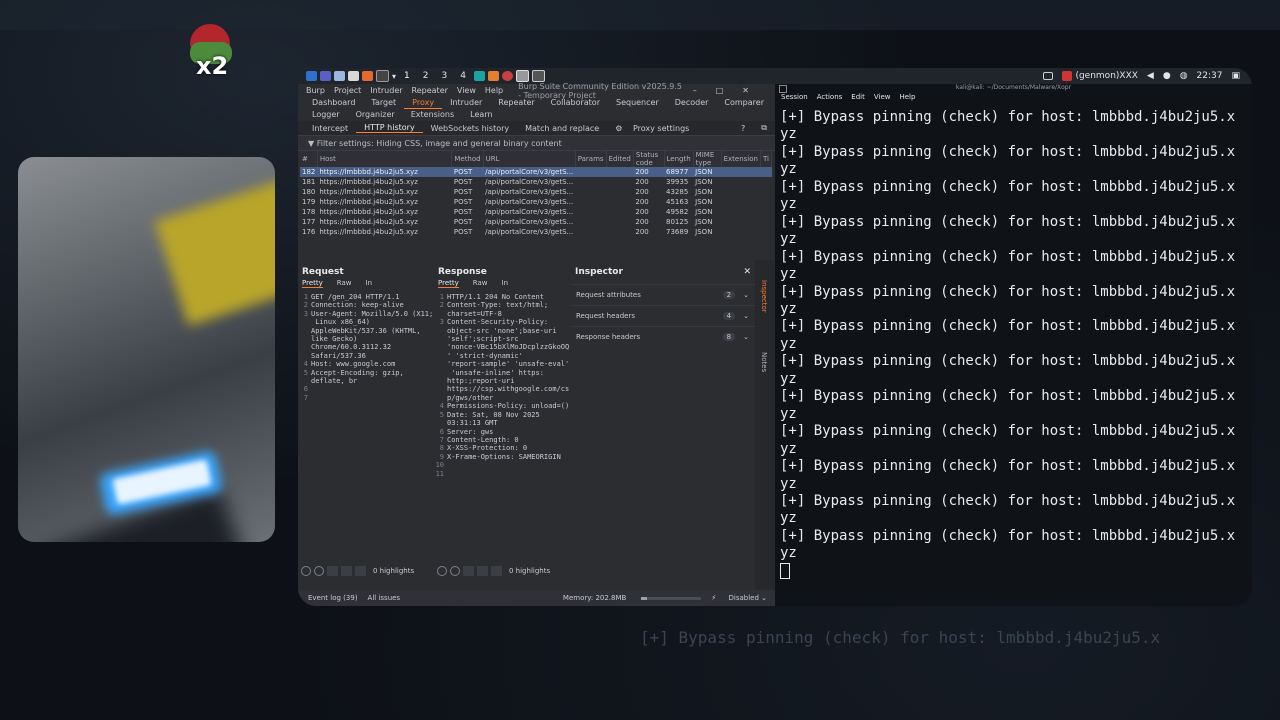  What do you see at coordinates (389, 128) in the screenshot?
I see `tab-http-history: HTTP history` at bounding box center [389, 128].